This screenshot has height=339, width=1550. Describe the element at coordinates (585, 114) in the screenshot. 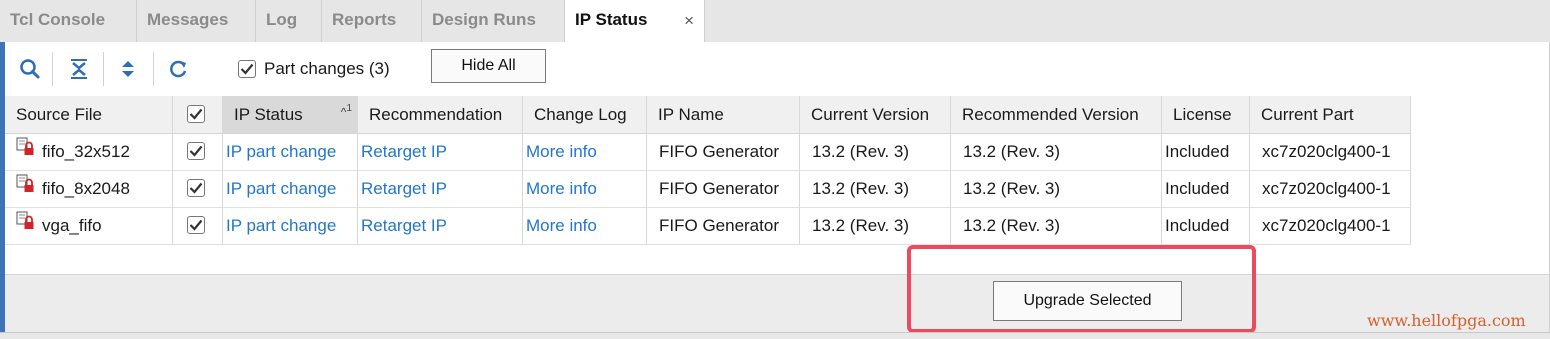

I see `column-header-change-log: Change Log` at that location.